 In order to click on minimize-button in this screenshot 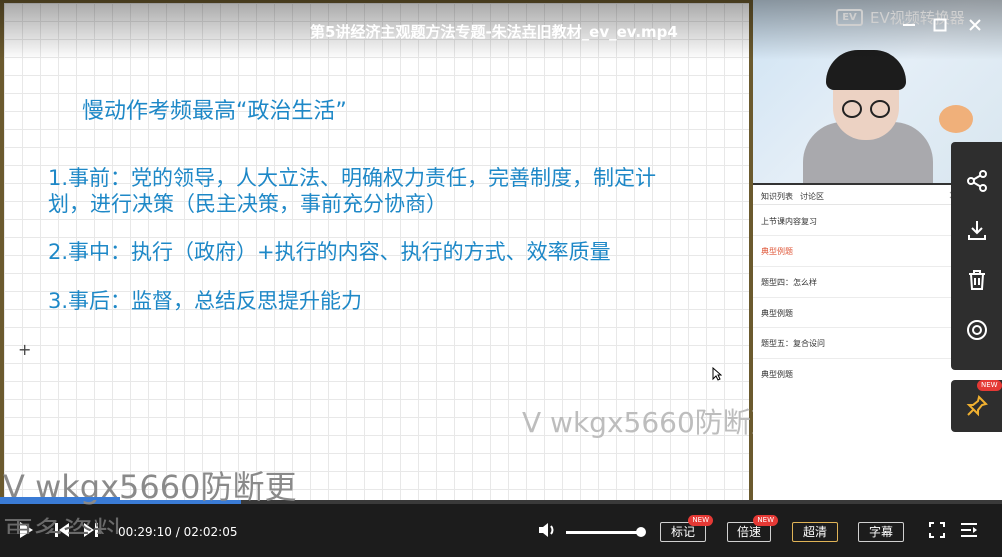, I will do `click(909, 27)`.